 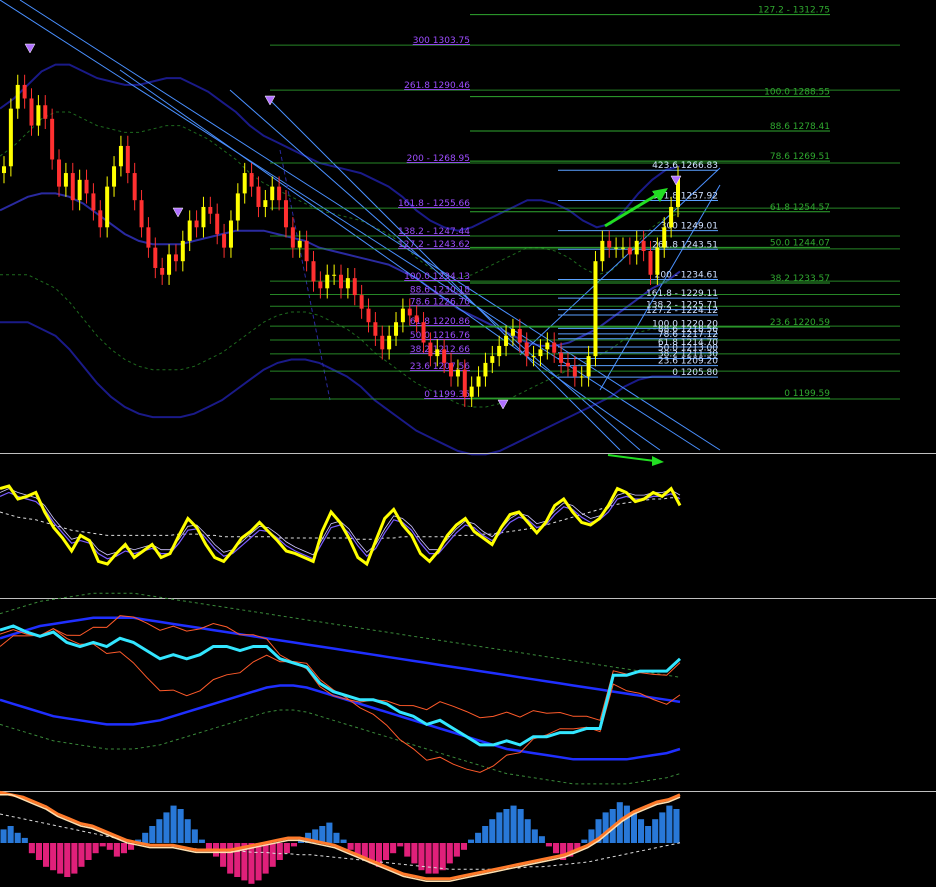 What do you see at coordinates (441, 41) in the screenshot?
I see `fib-left-label: 300 1303.75` at bounding box center [441, 41].